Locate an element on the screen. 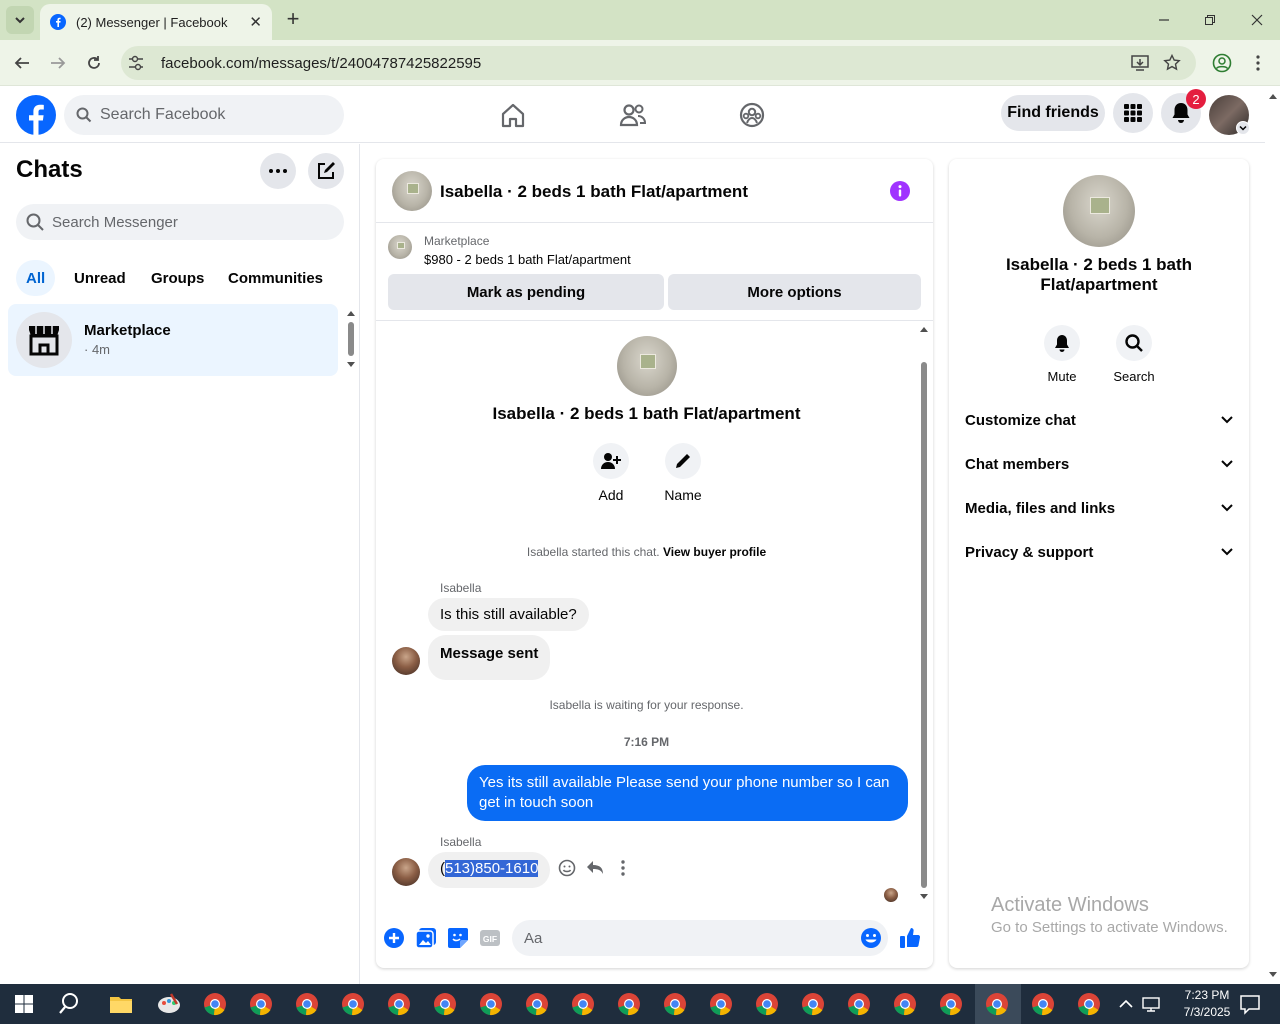 This screenshot has width=1280, height=1024. taskbar-search-icon is located at coordinates (72, 1004).